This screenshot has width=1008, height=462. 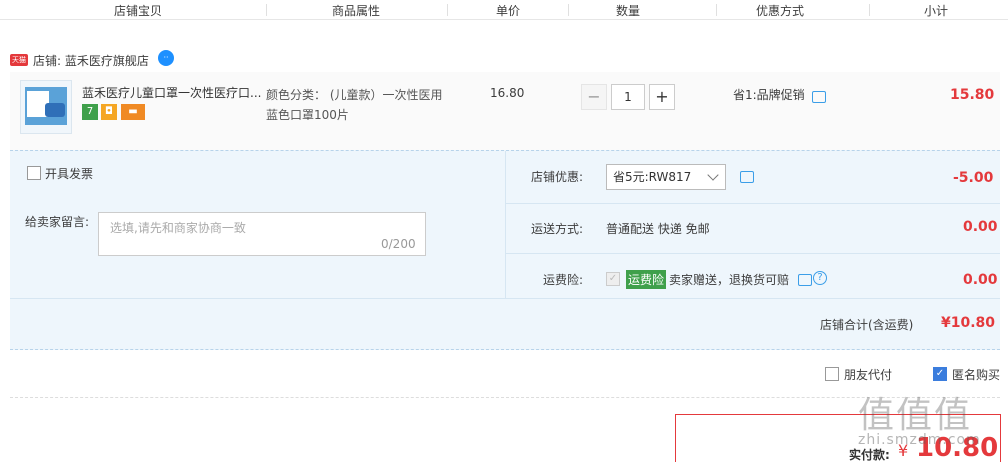 What do you see at coordinates (980, 280) in the screenshot?
I see `insurance-amount: 0.00` at bounding box center [980, 280].